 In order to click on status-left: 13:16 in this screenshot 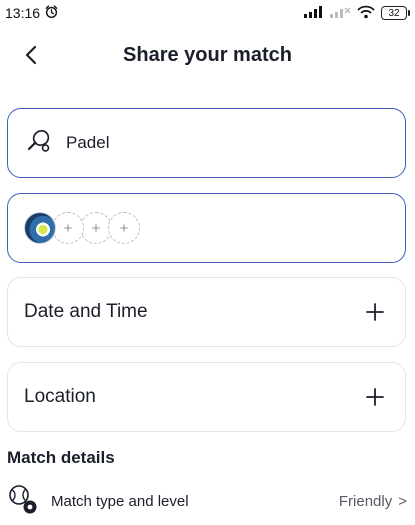, I will do `click(32, 13)`.